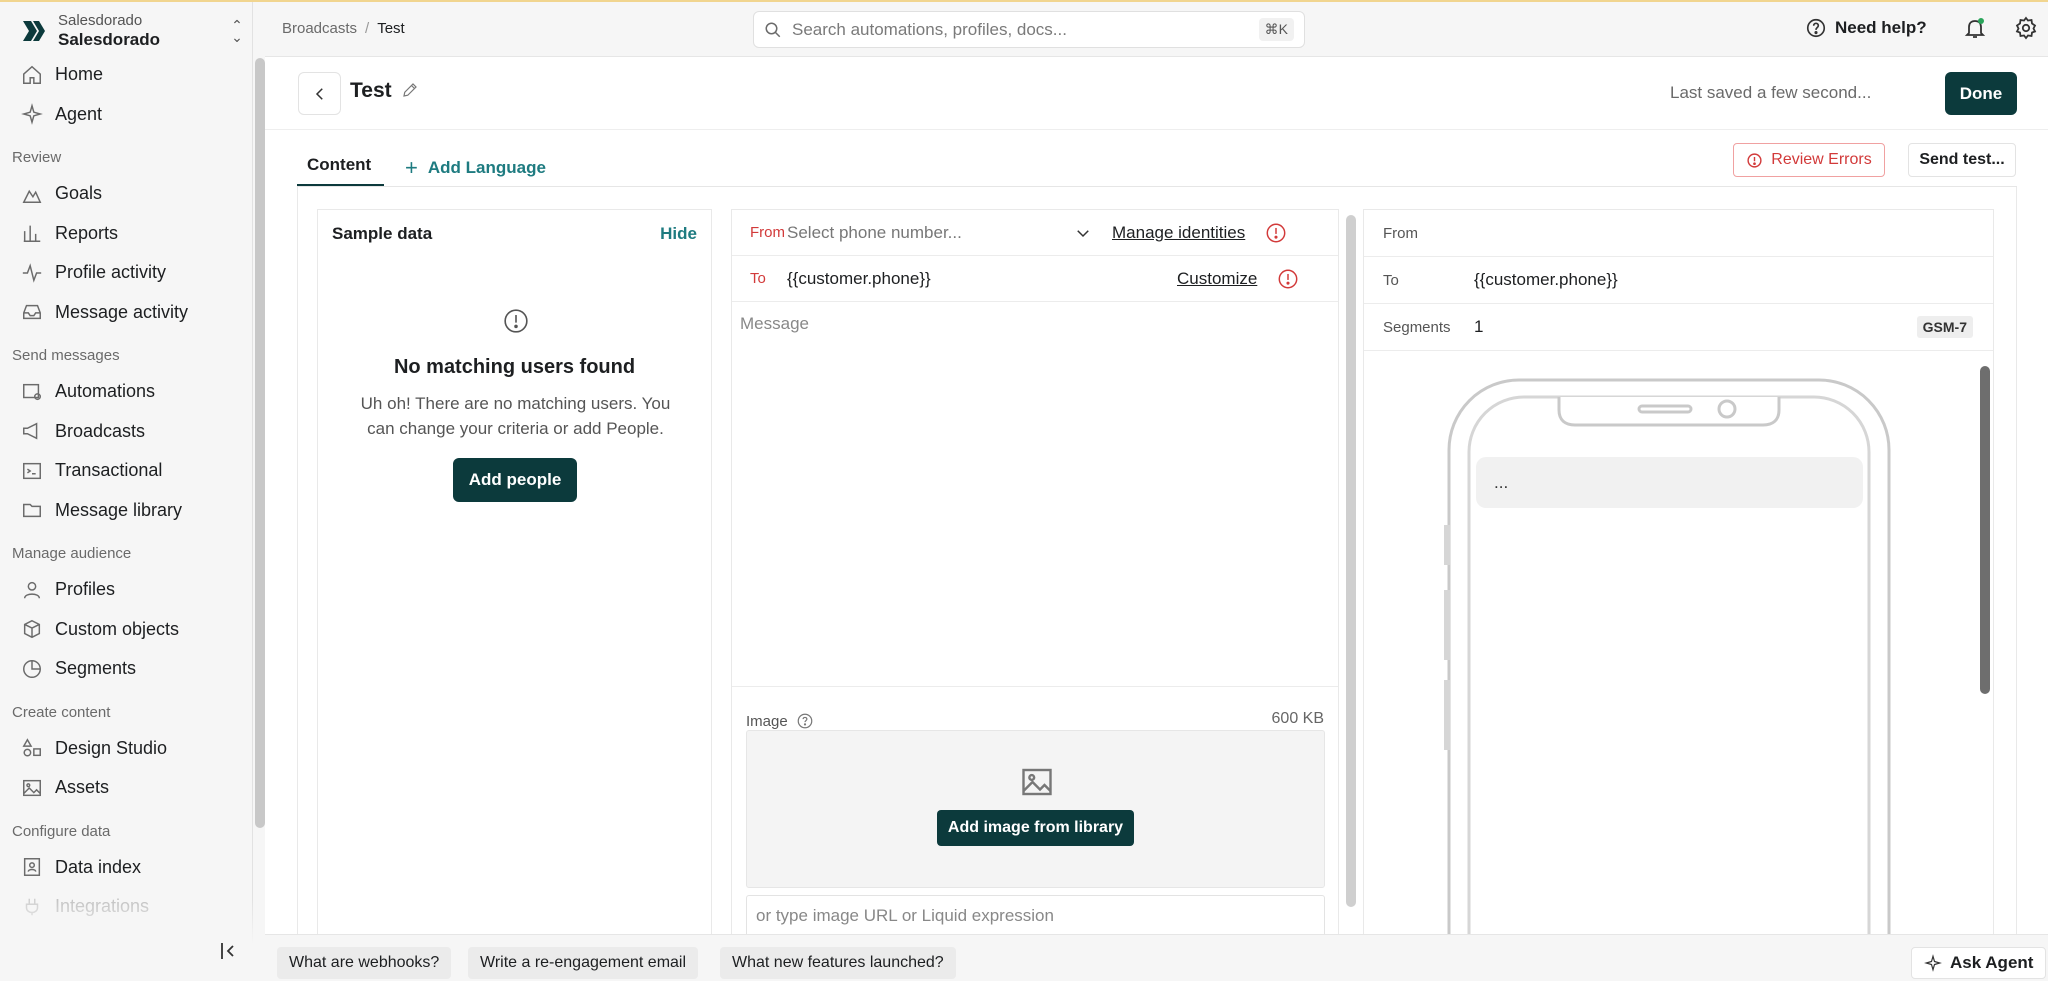  Describe the element at coordinates (1944, 327) in the screenshot. I see `encoding-badge: GSM-7` at that location.